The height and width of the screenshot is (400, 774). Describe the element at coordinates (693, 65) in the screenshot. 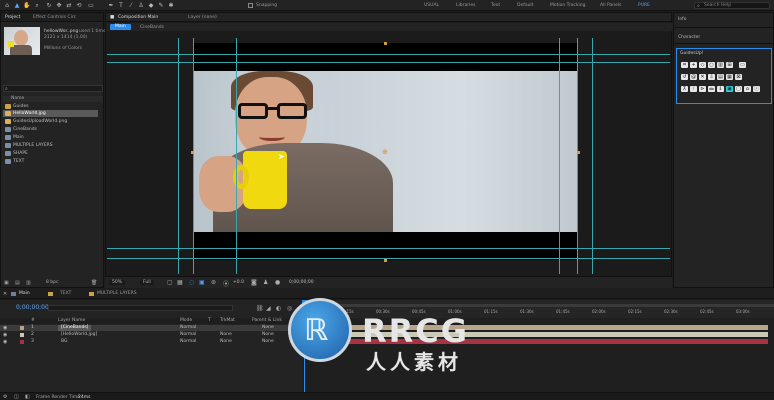

I see `guide-cross-icon: +` at that location.